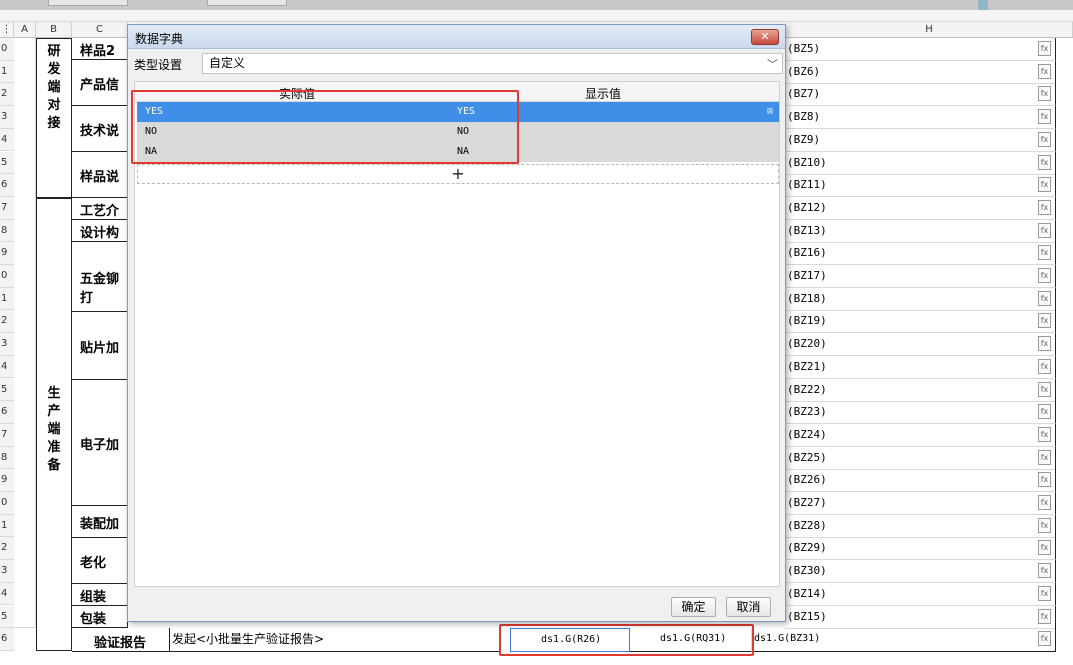 Image resolution: width=1073 pixels, height=665 pixels. Describe the element at coordinates (100, 83) in the screenshot. I see `c-label-cell: 产品信` at that location.